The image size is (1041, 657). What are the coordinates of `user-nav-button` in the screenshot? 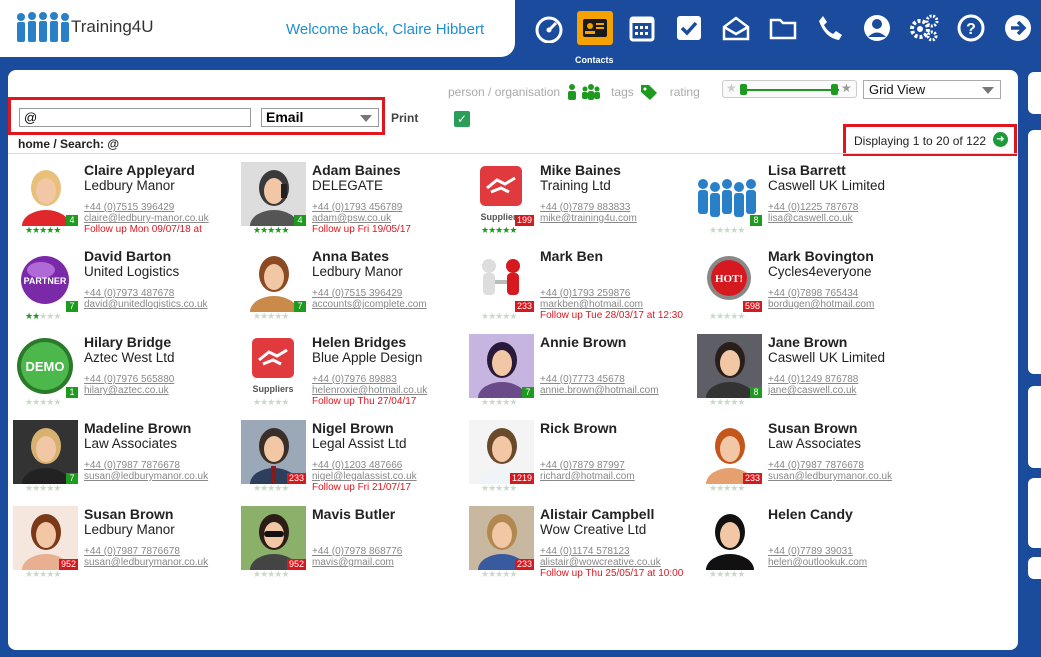 It's located at (877, 28).